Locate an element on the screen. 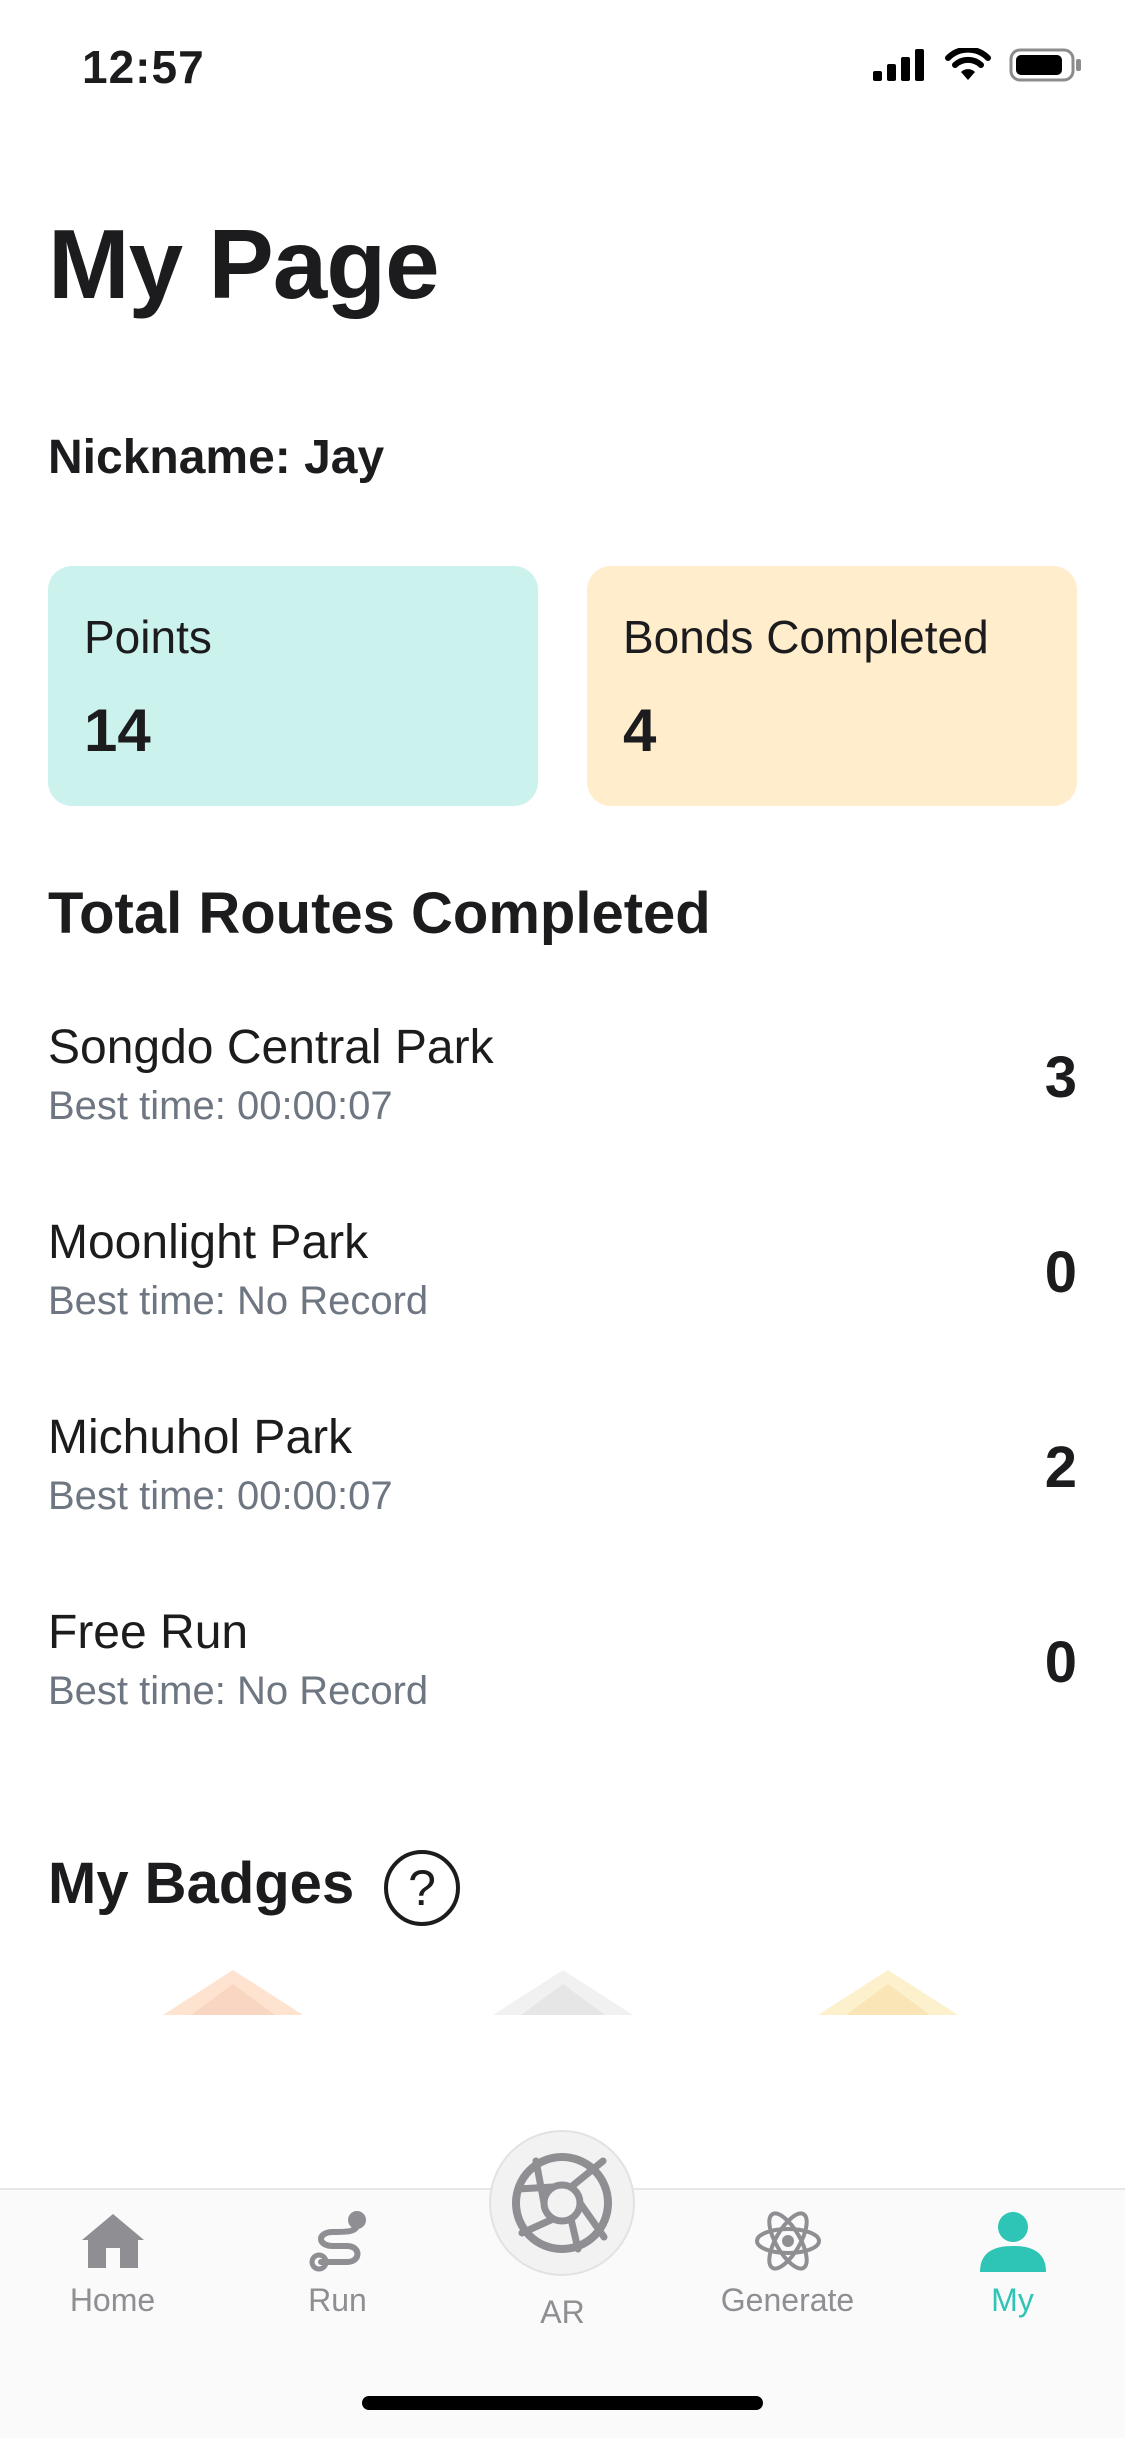 This screenshot has width=1125, height=2438. routes-section-title: Total Routes Completed is located at coordinates (379, 913).